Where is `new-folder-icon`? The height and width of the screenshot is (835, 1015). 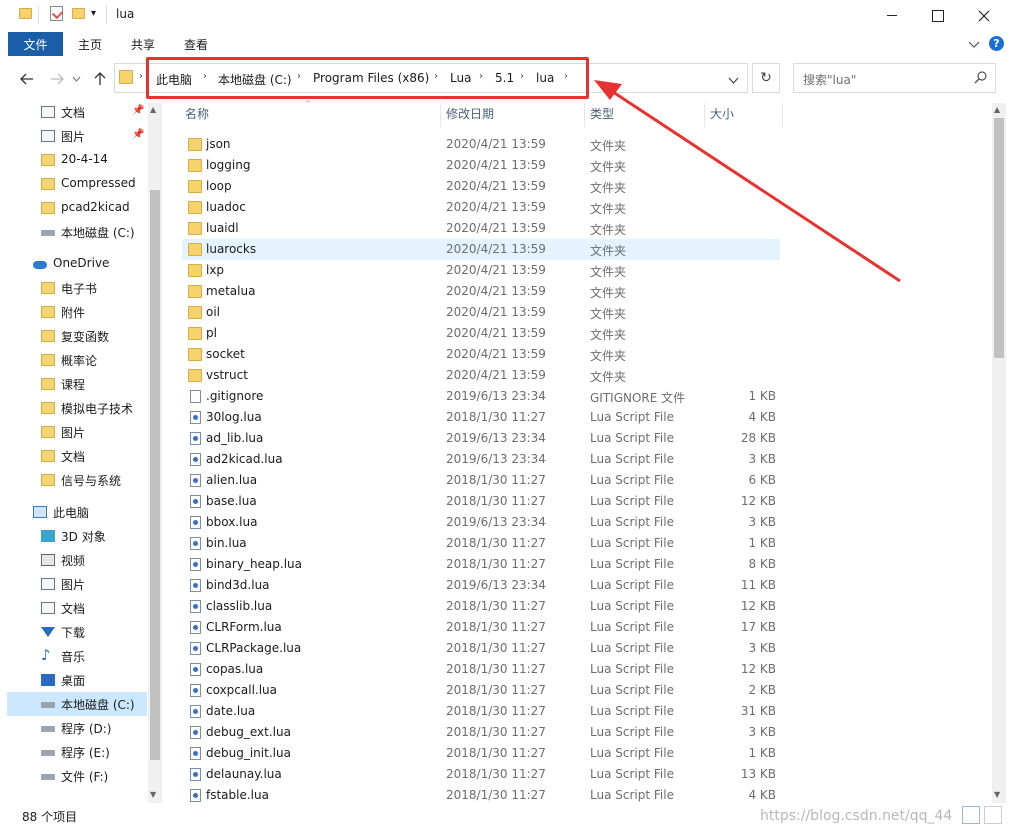
new-folder-icon is located at coordinates (78, 13).